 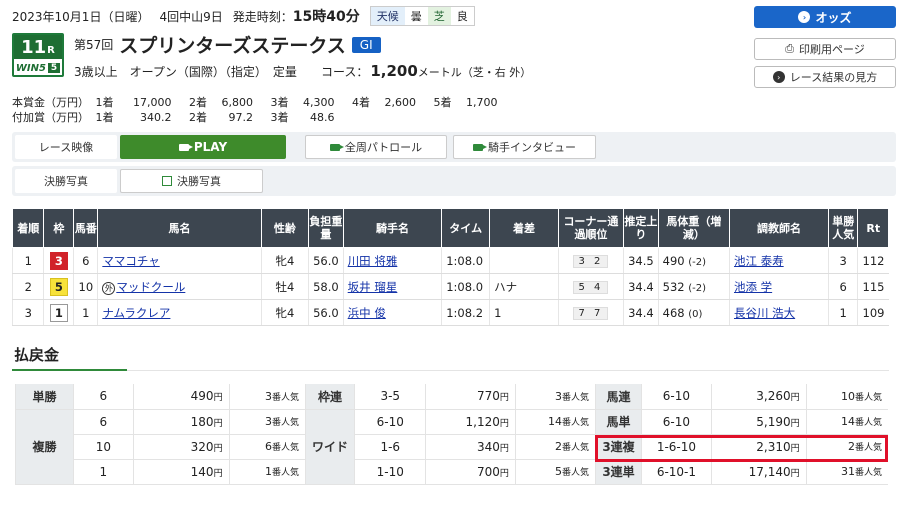 What do you see at coordinates (58, 286) in the screenshot?
I see `waku-badge: 5` at bounding box center [58, 286].